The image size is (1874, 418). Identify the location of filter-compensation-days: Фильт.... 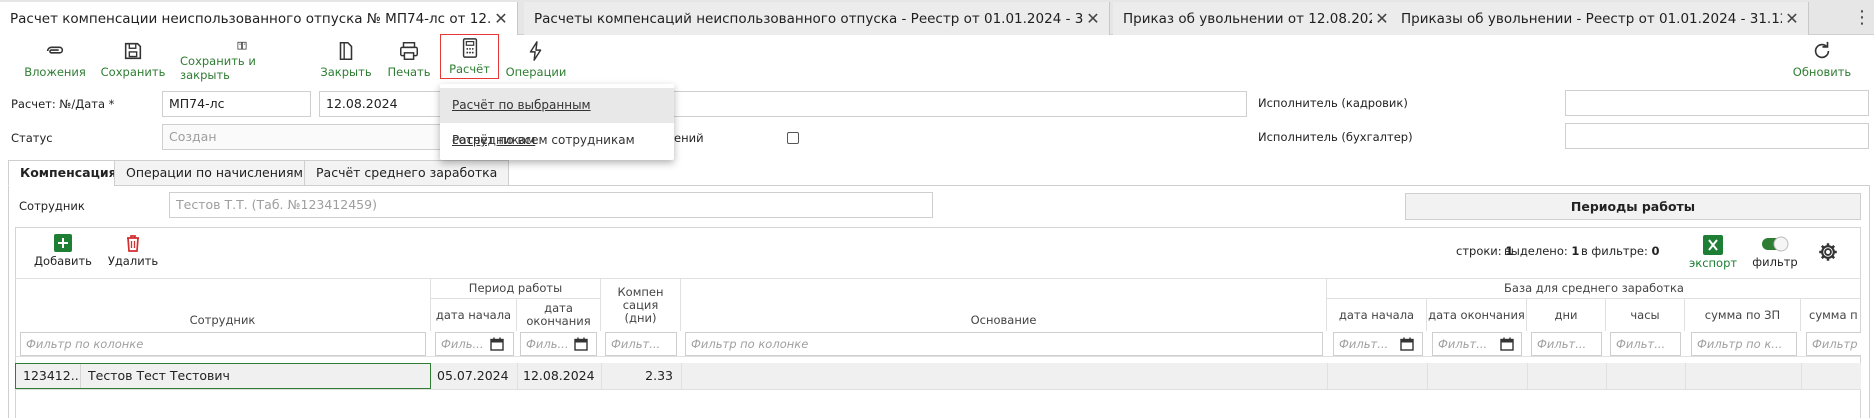
(641, 344).